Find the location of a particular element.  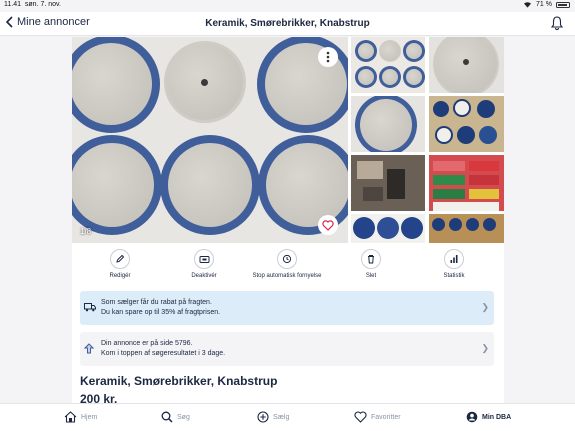

more-options-button is located at coordinates (328, 57).